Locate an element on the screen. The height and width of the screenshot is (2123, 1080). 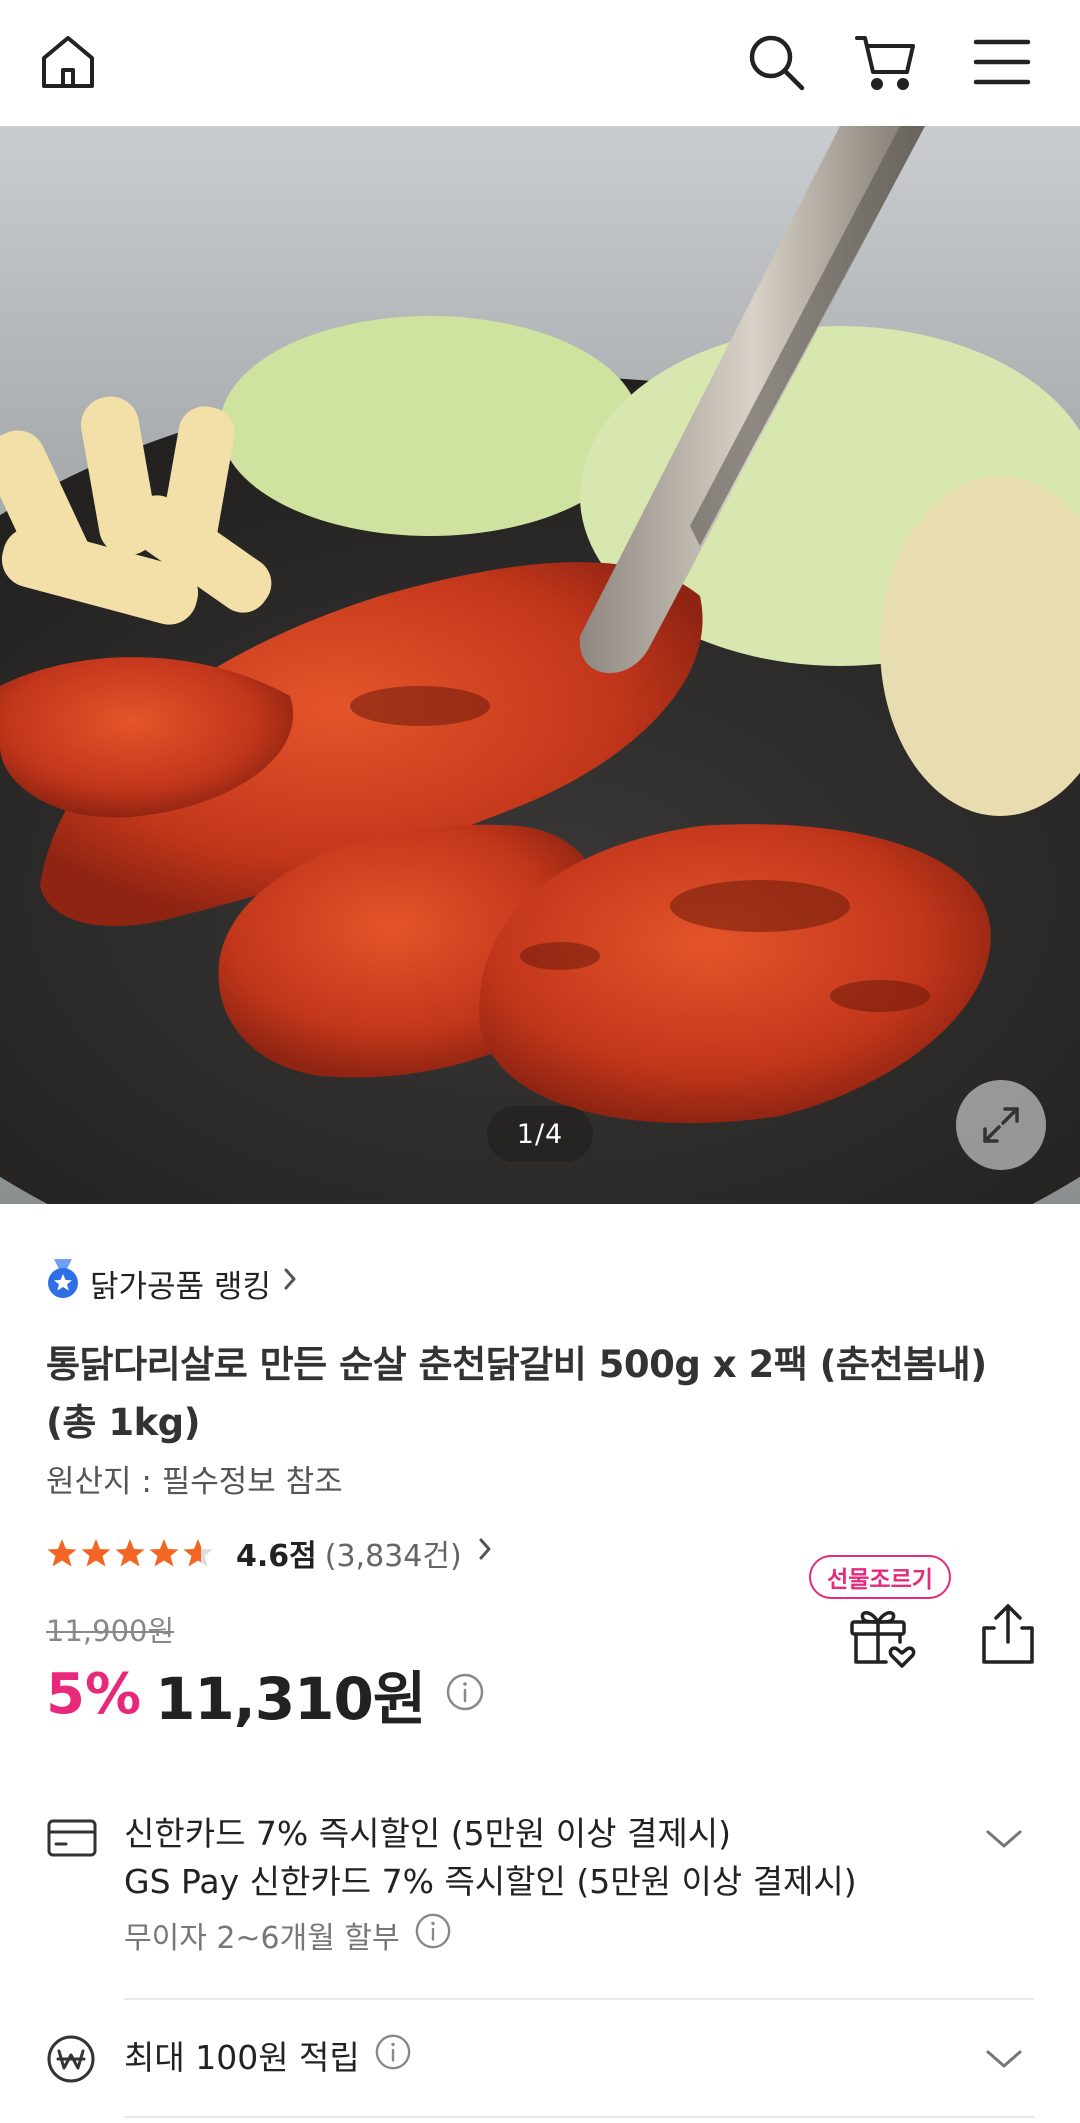
image-pager: 1/4 is located at coordinates (540, 1134).